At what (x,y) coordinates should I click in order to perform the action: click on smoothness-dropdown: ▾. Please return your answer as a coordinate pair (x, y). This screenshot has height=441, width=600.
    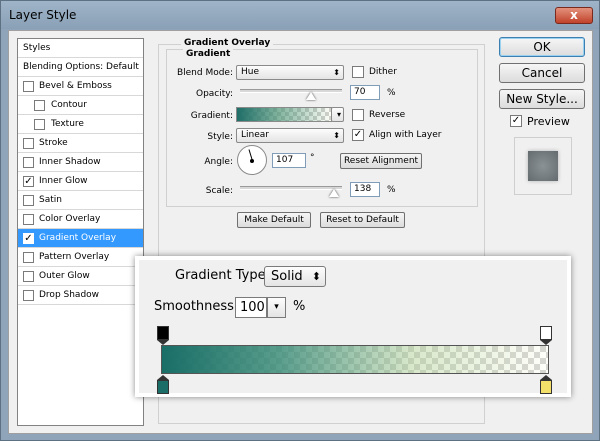
    Looking at the image, I should click on (276, 307).